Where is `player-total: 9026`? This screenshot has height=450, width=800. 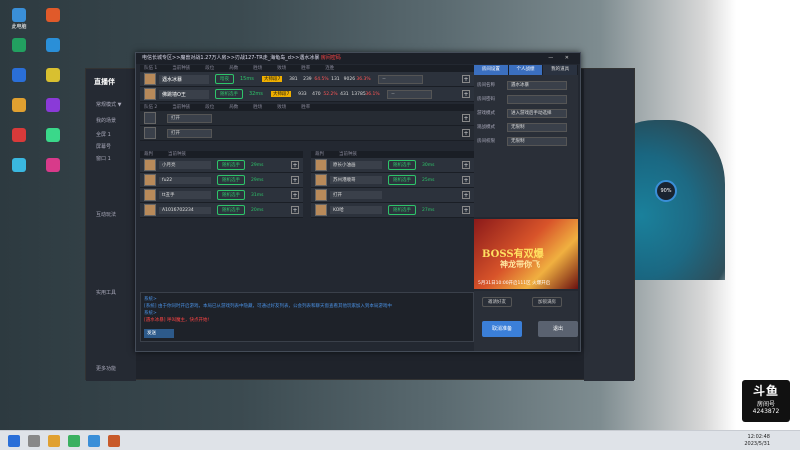
player-total: 9026 is located at coordinates (349, 79).